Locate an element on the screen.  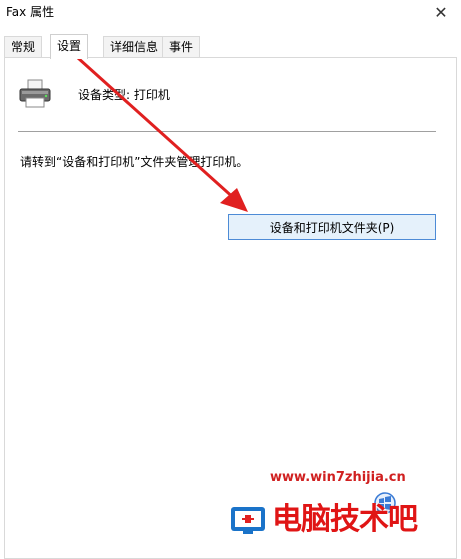
divider is located at coordinates (227, 131).